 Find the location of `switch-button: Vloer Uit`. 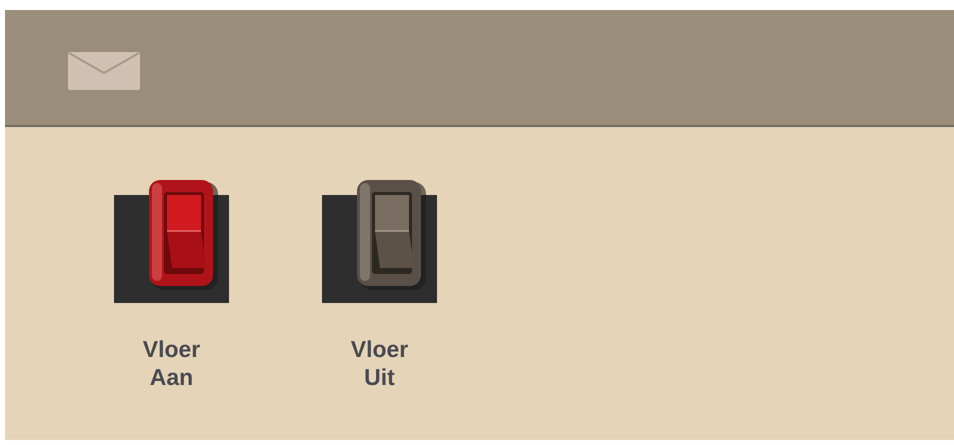

switch-button: Vloer Uit is located at coordinates (379, 285).